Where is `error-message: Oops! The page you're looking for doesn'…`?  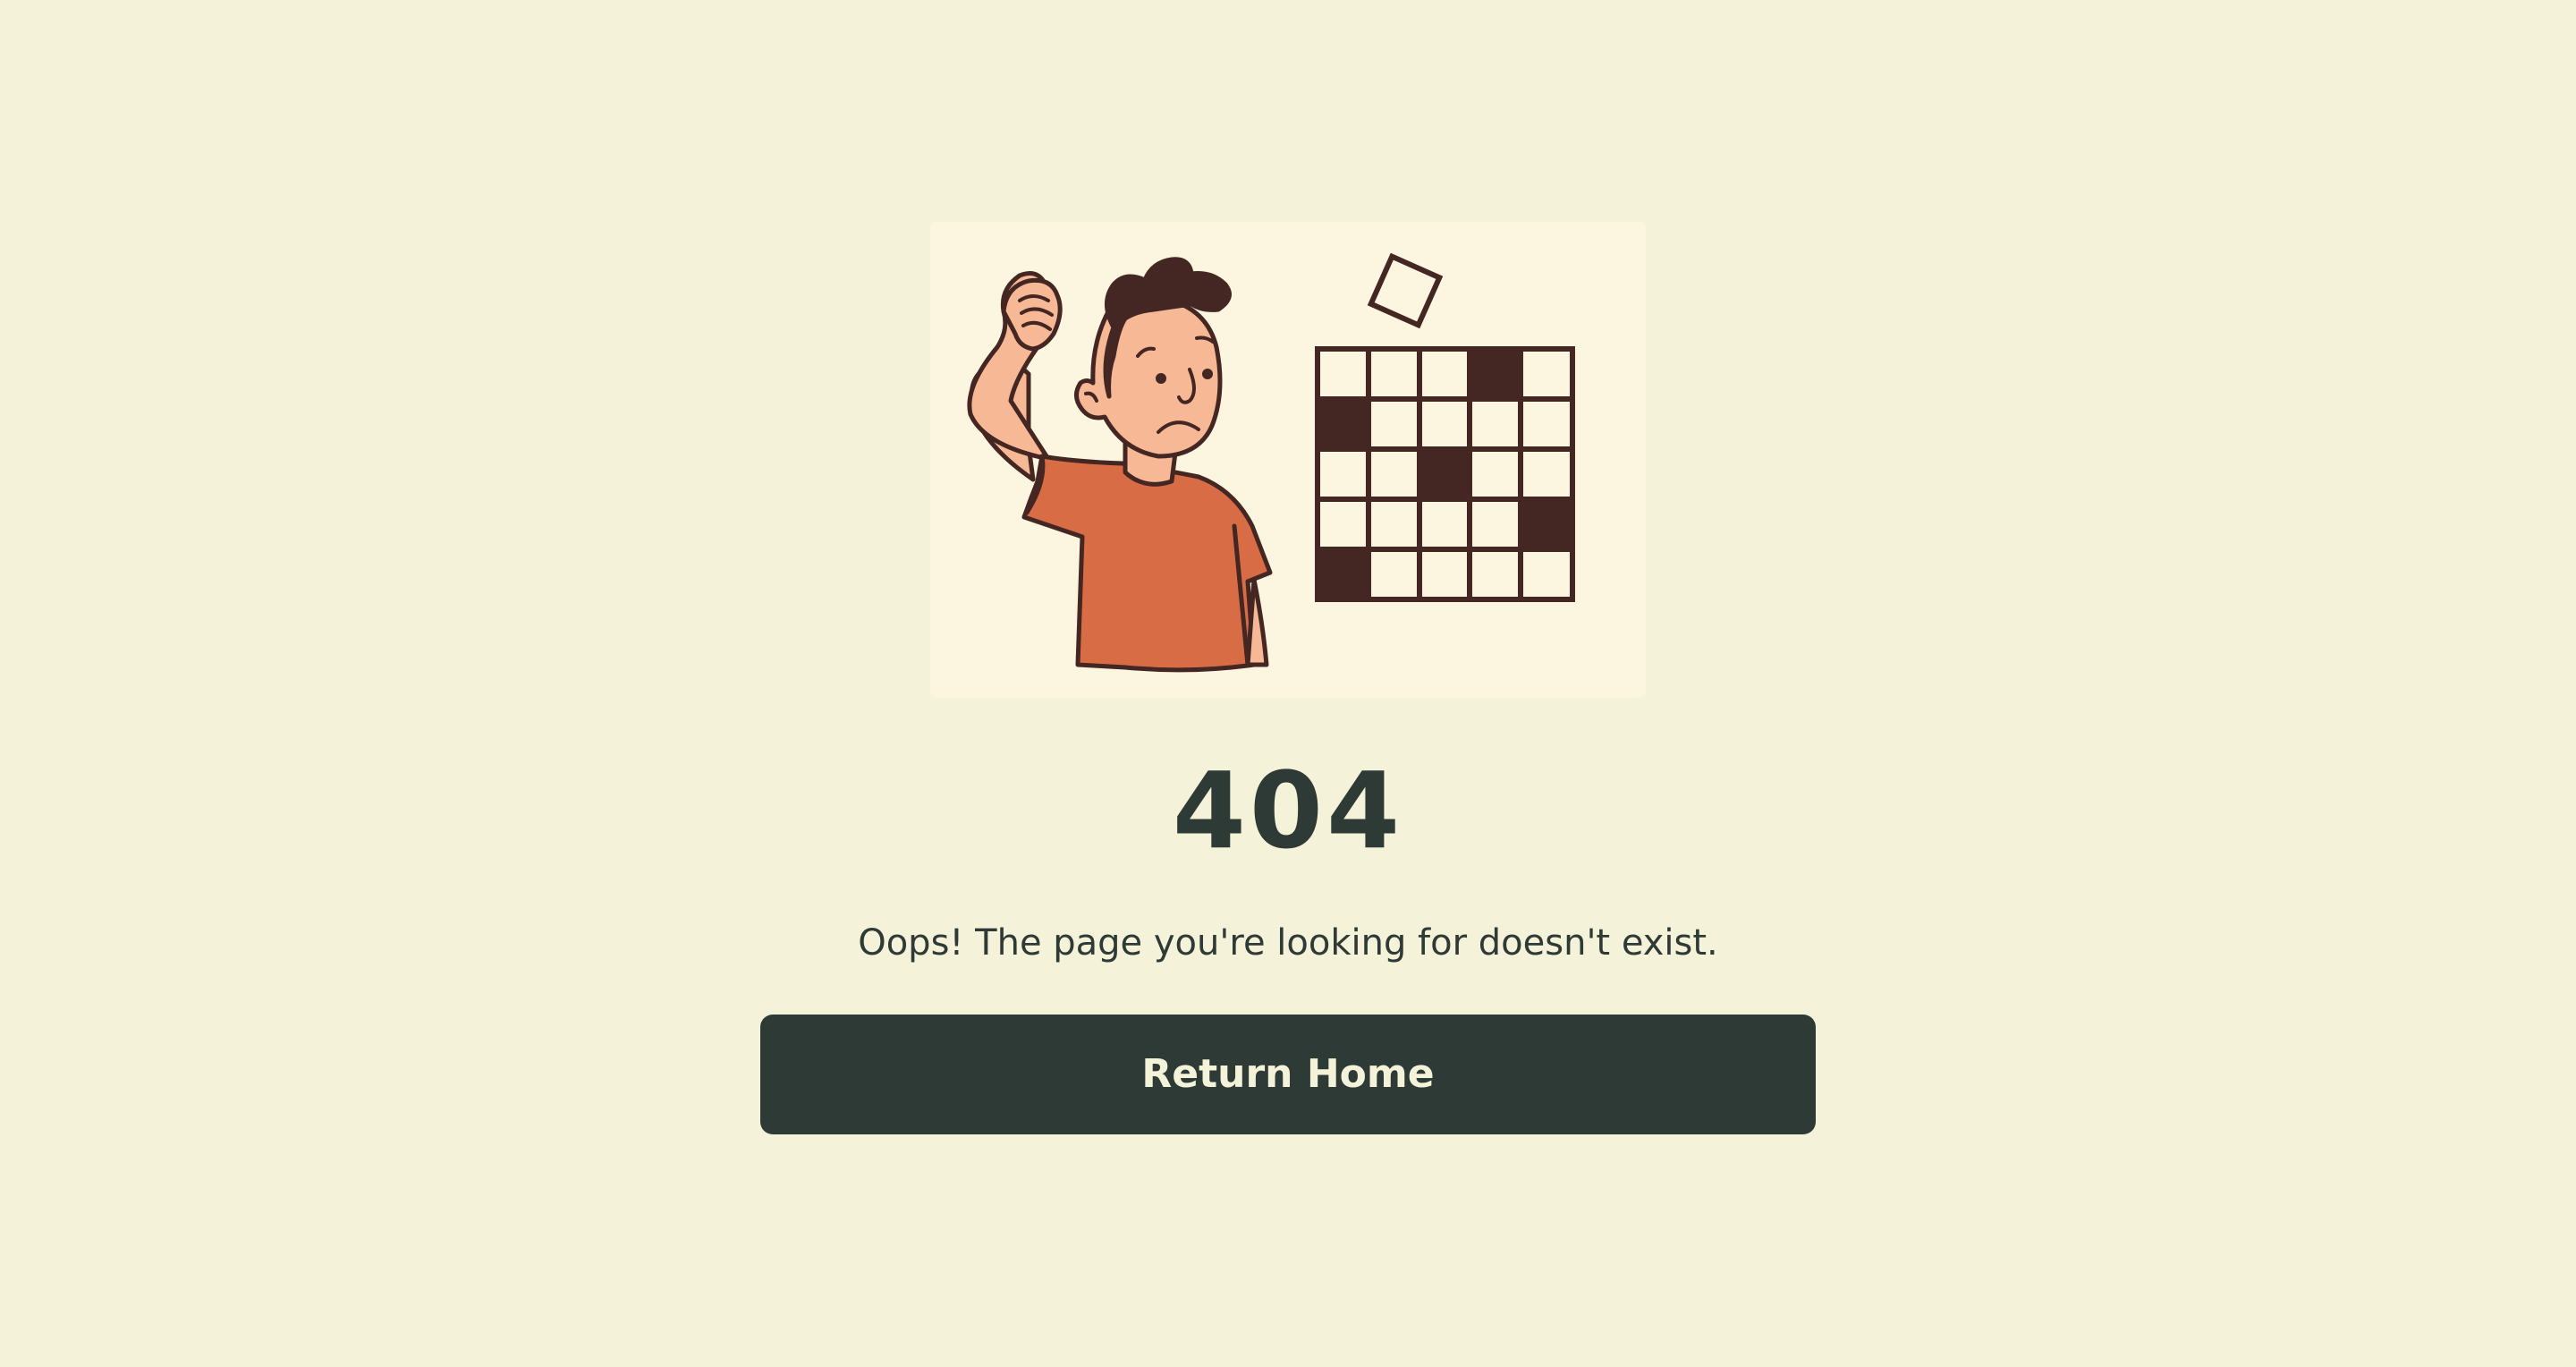 error-message: Oops! The page you're looking for doesn'… is located at coordinates (1288, 943).